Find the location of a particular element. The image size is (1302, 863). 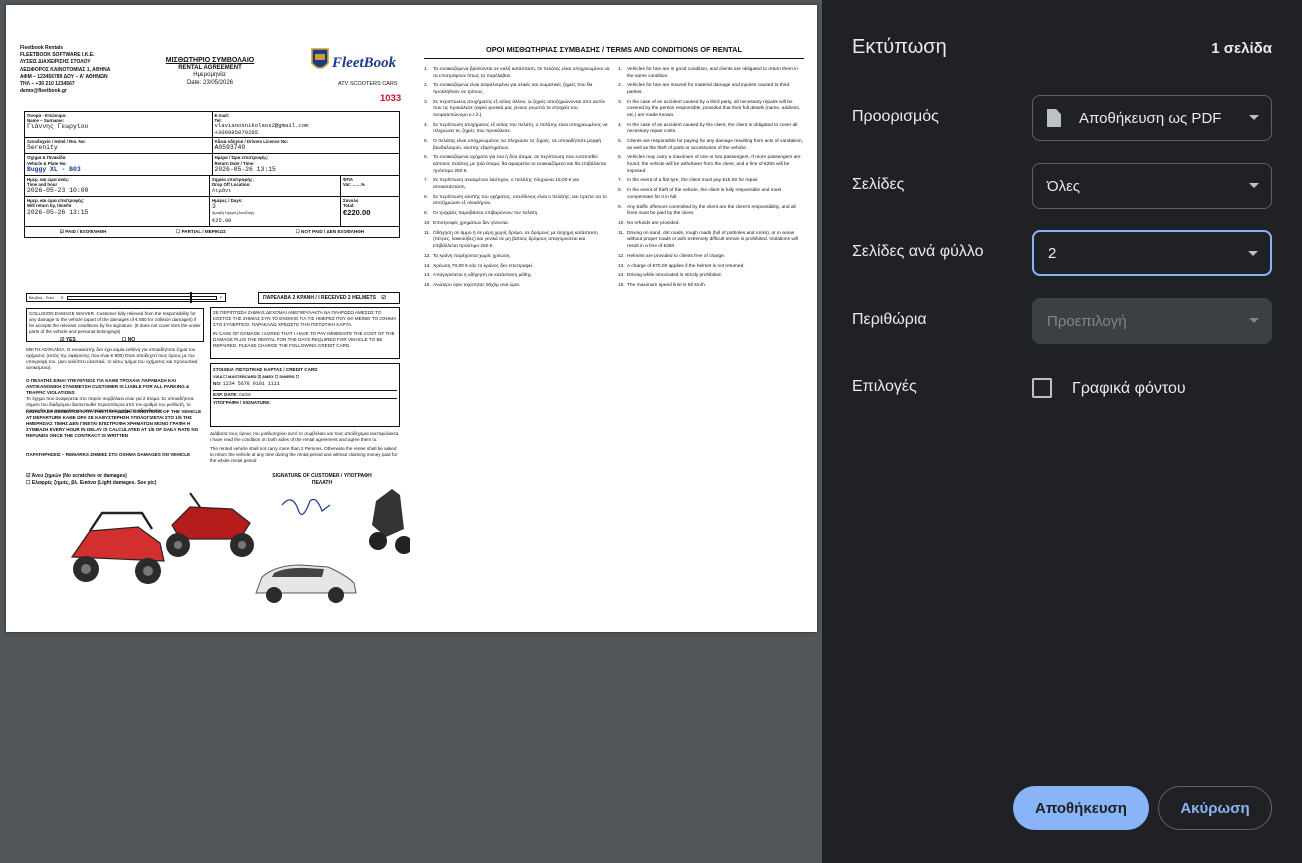

willreturn-value: 2026-05-26 13:15 is located at coordinates (58, 212).